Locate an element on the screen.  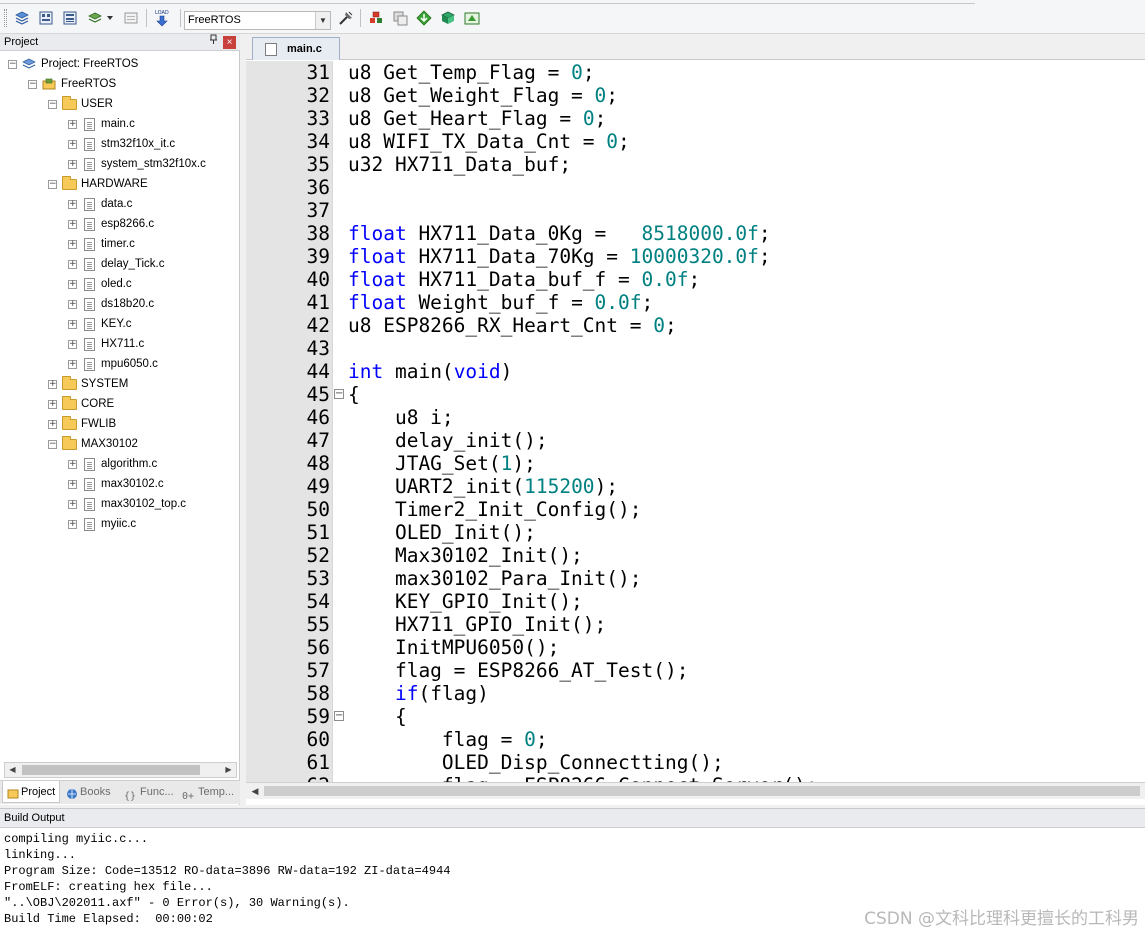
batch-build-dropdown-icon is located at coordinates (110, 18).